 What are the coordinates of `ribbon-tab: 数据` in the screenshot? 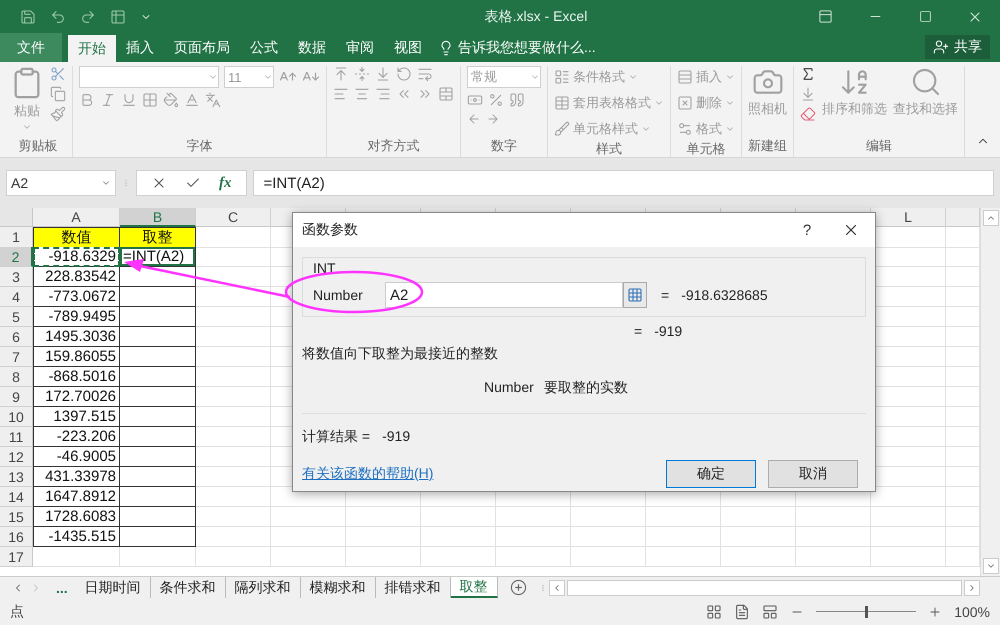 It's located at (312, 47).